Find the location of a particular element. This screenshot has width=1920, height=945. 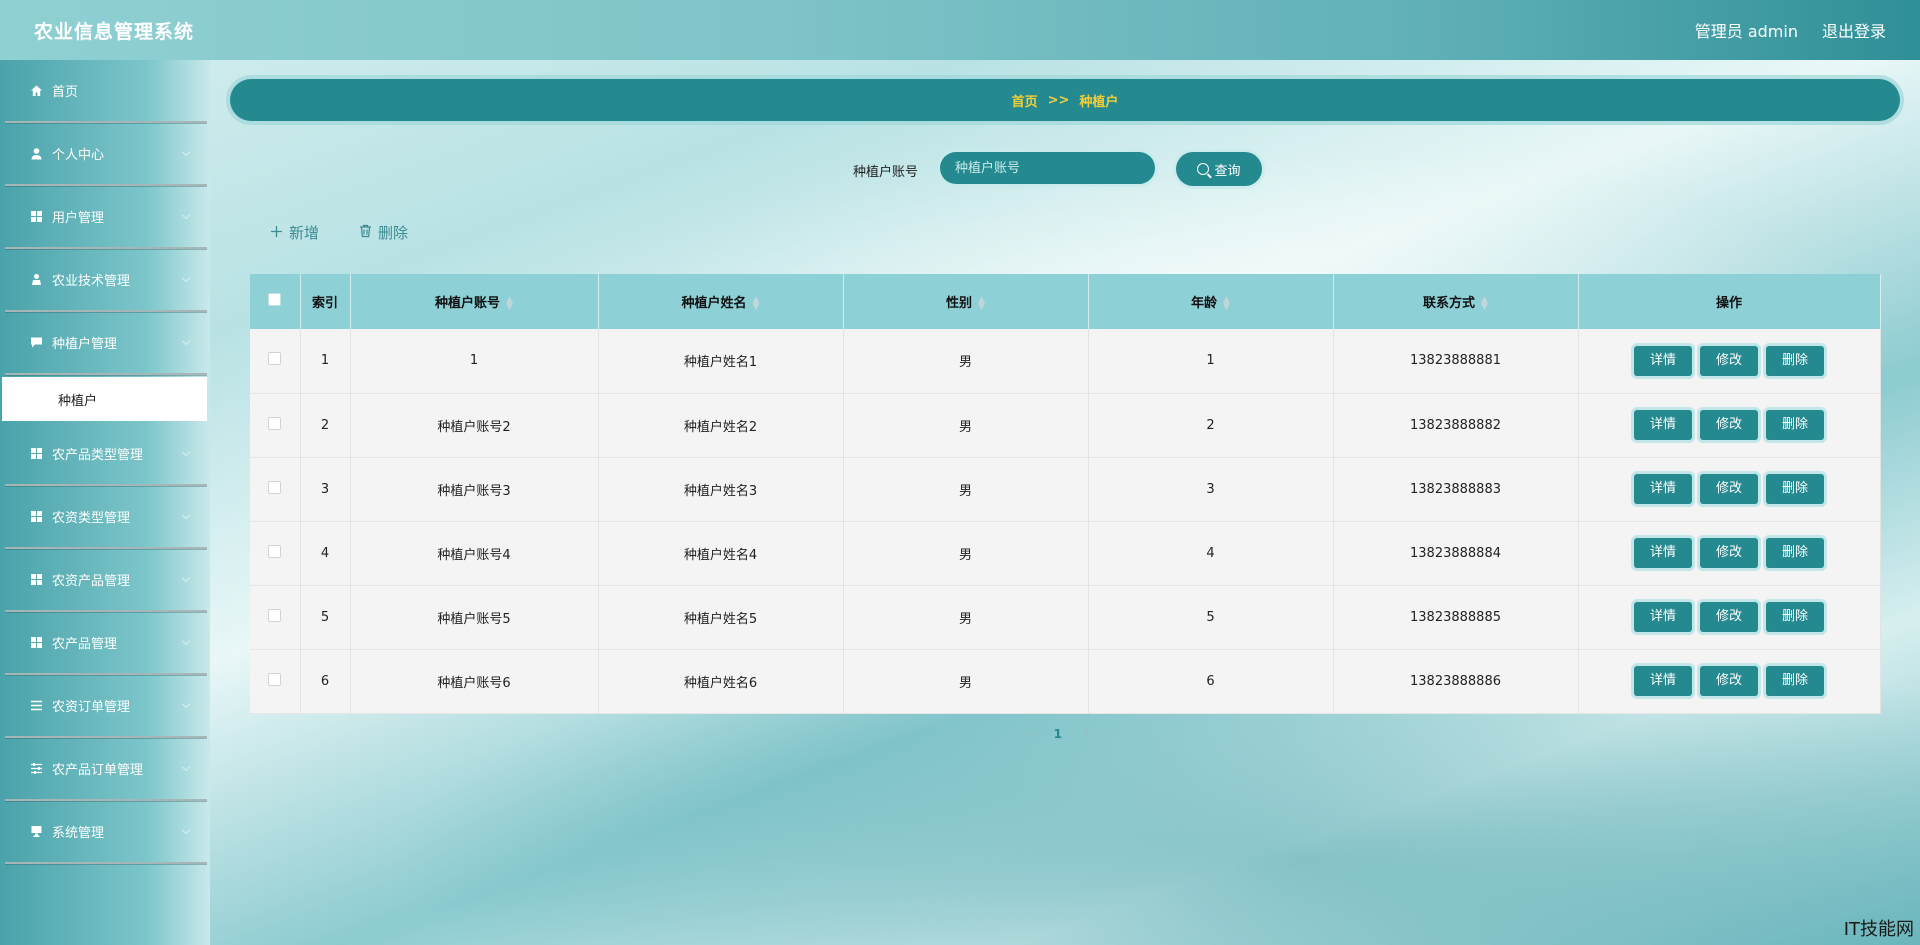

sidebar-item: 农资类型管理 is located at coordinates (106, 517).